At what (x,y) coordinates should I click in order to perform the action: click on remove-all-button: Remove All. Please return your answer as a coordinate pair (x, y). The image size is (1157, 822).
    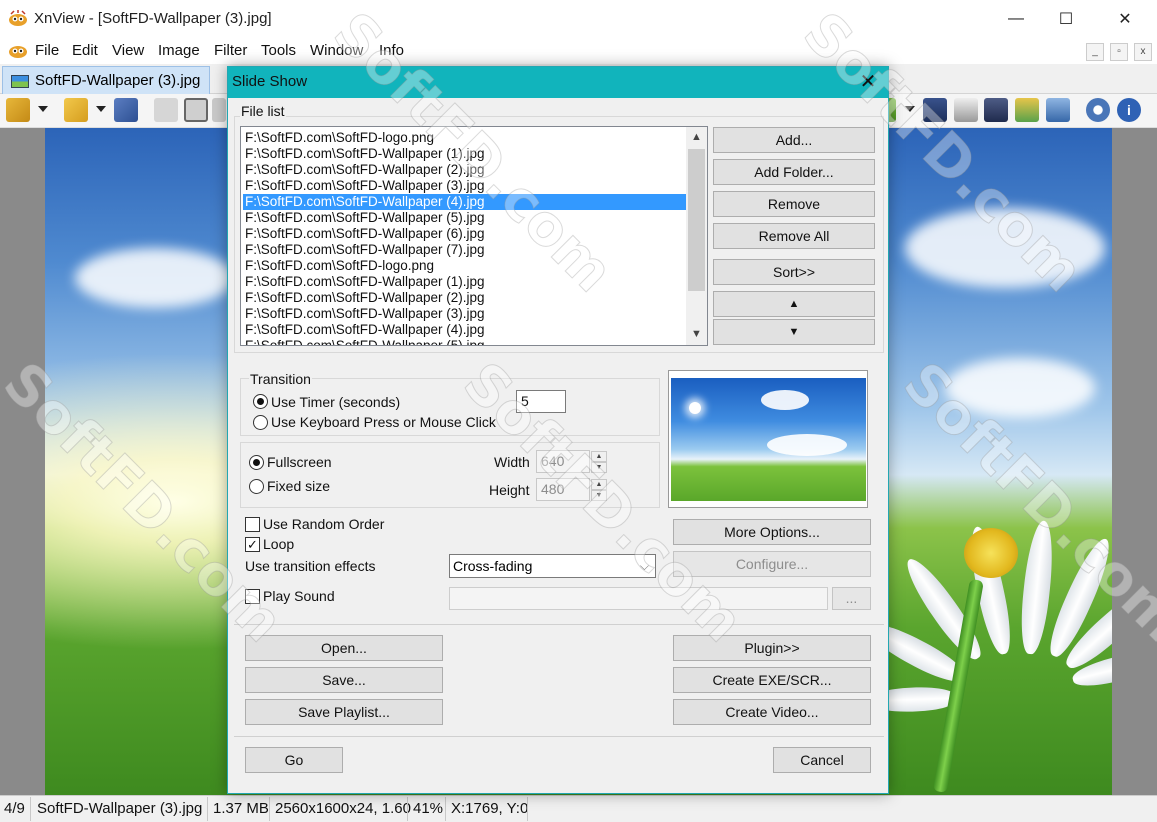
    Looking at the image, I should click on (794, 236).